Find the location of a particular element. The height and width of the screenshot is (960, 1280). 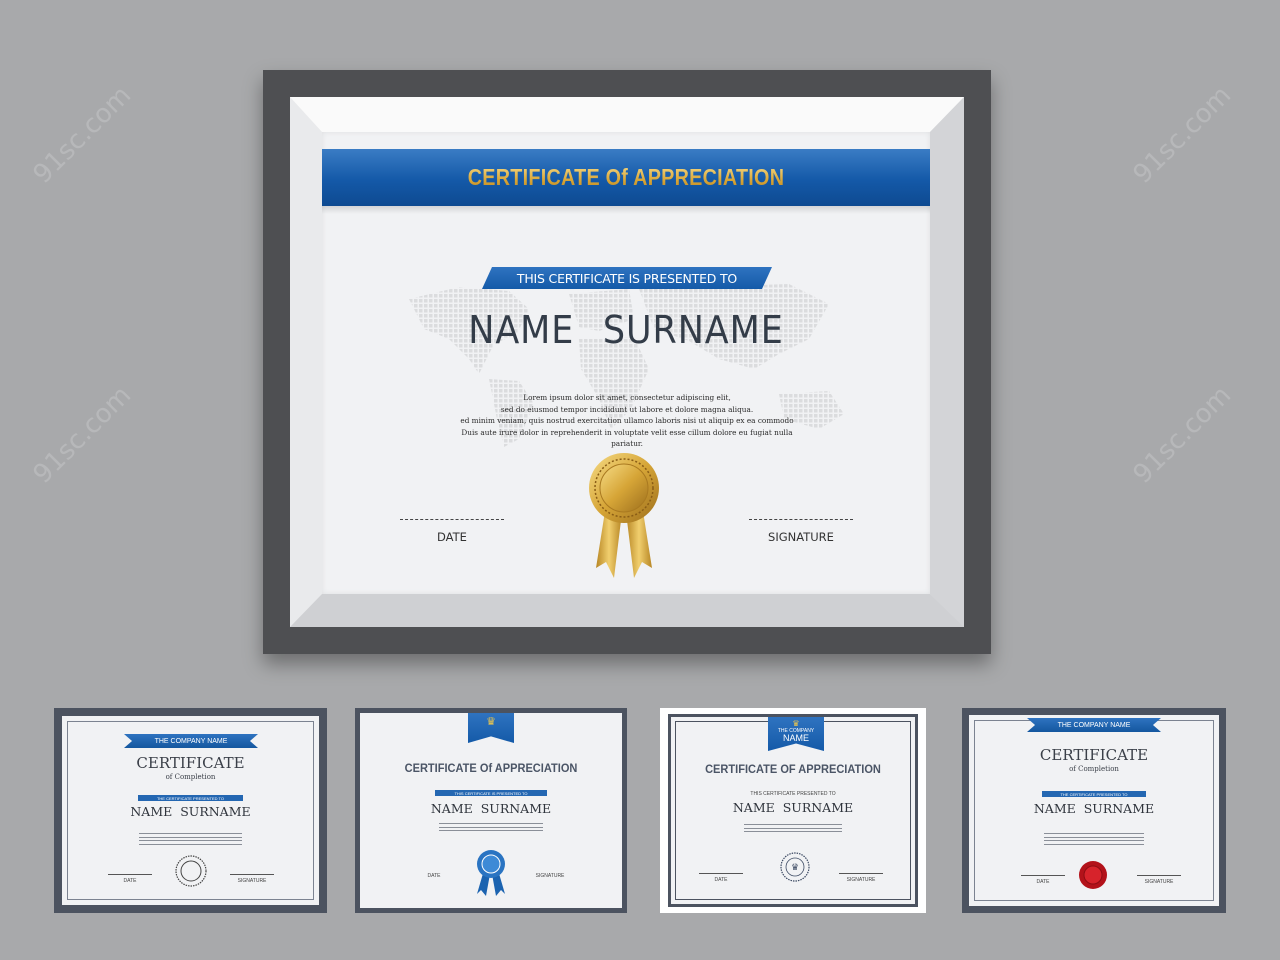

presented-to-text: THIS CERTIFICATE PRESENTED TO is located at coordinates (793, 794).